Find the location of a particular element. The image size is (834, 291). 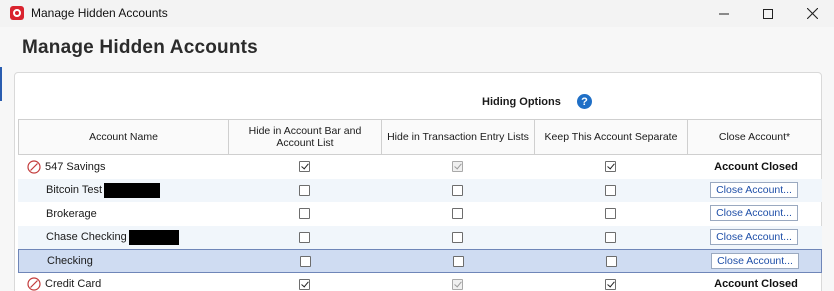

close-window-button is located at coordinates (812, 13).